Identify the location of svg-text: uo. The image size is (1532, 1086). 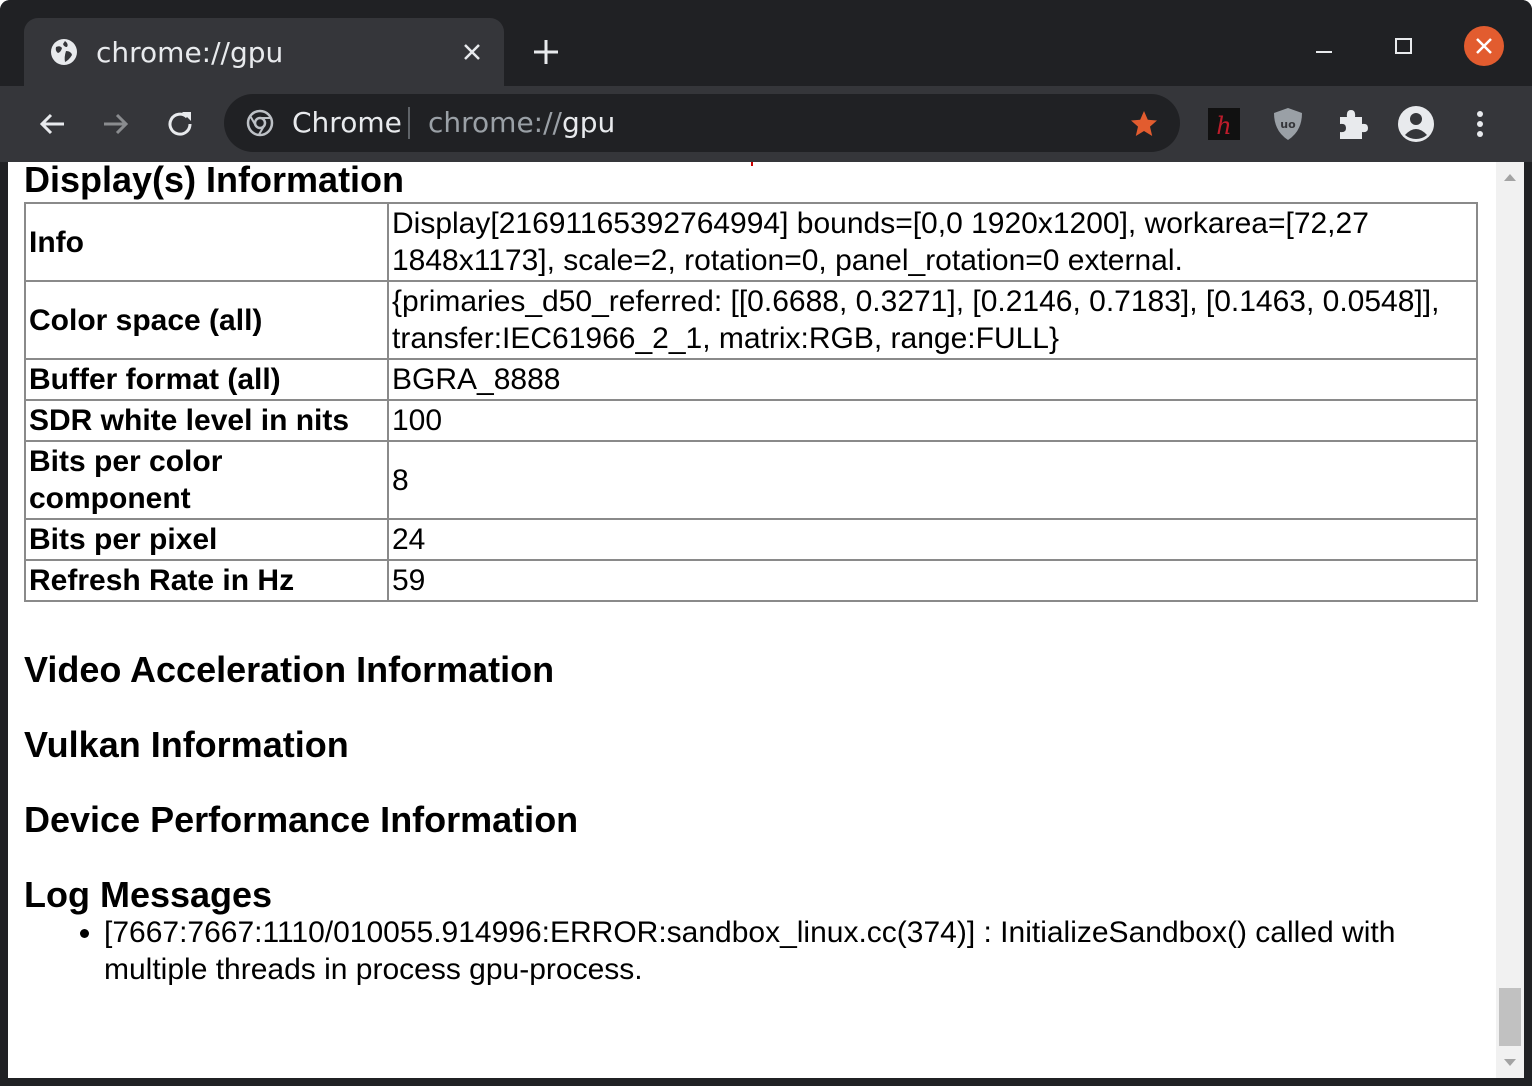
(1288, 124).